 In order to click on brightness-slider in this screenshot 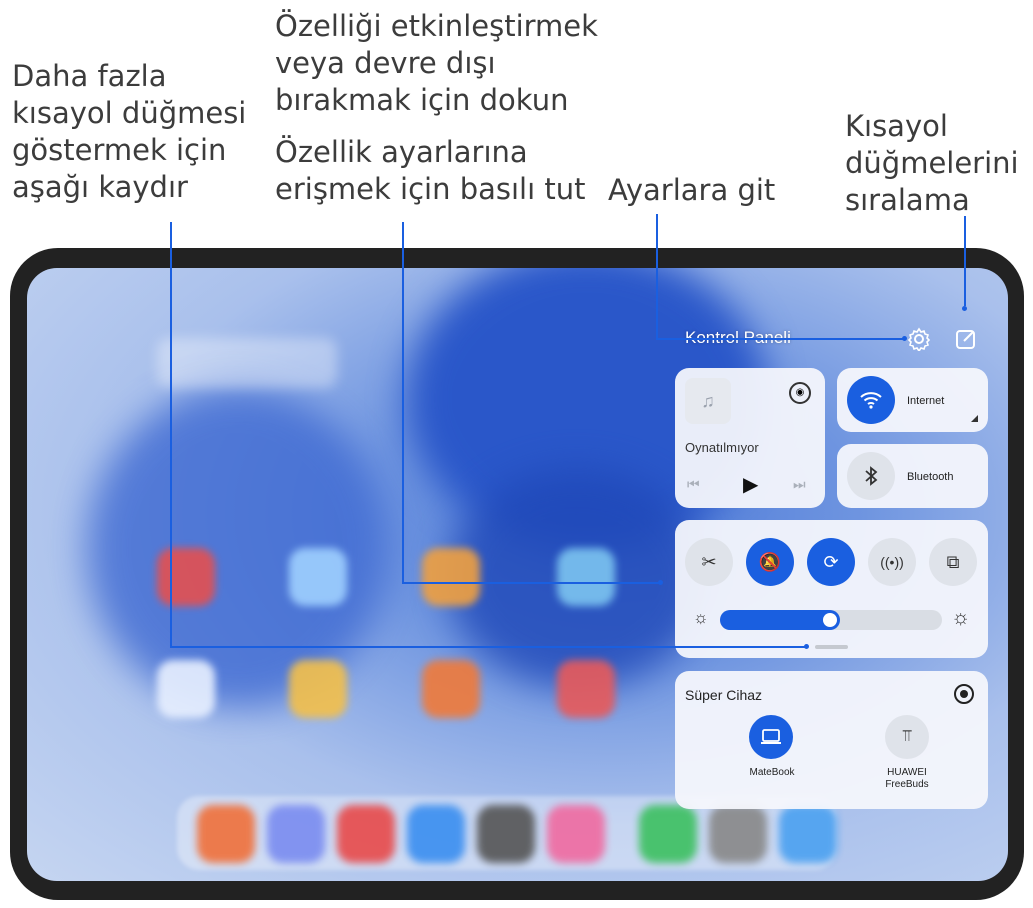, I will do `click(831, 620)`.